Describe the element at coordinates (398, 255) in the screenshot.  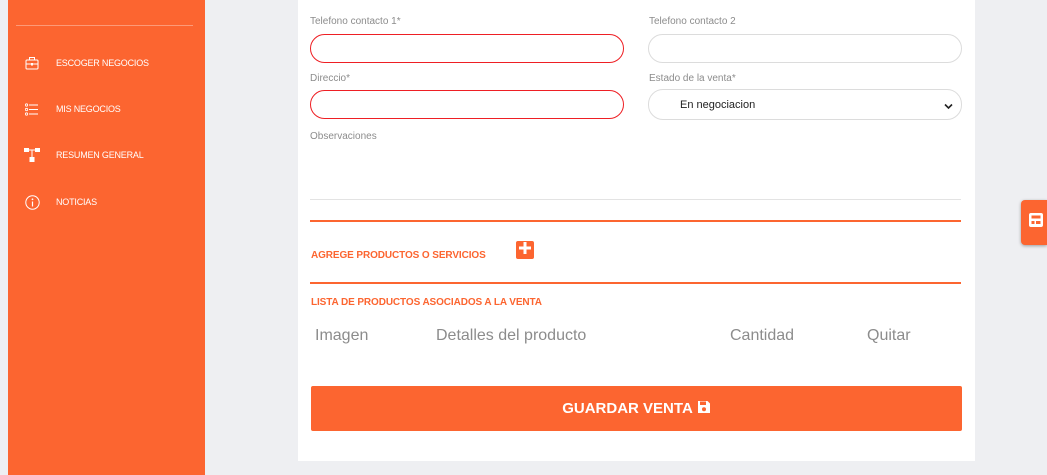
I see `add-products-title: AGREGE PRODUCTOS O SERVICIOS` at that location.